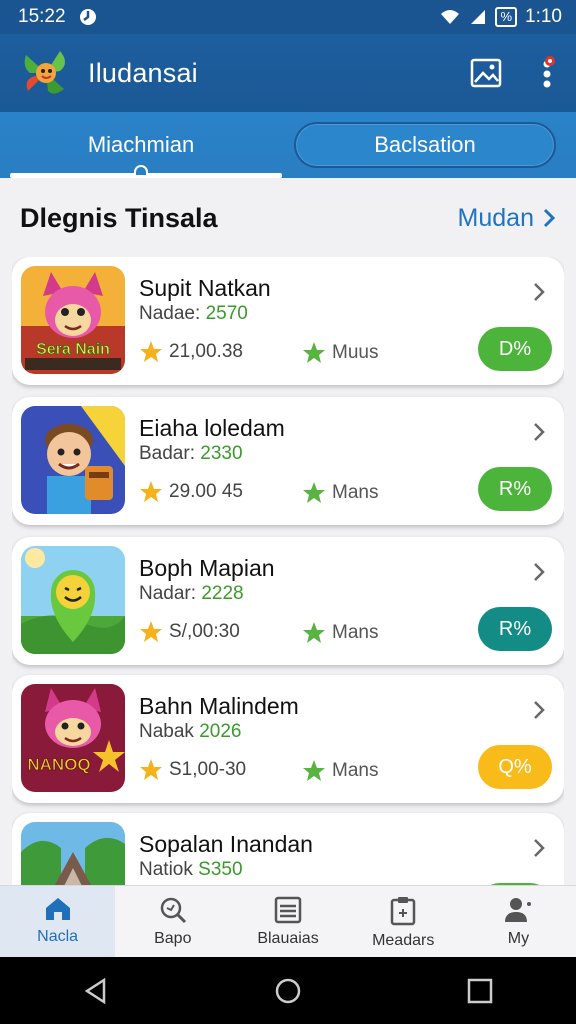 The width and height of the screenshot is (576, 1024). I want to click on rating: 21,00.38, so click(191, 352).